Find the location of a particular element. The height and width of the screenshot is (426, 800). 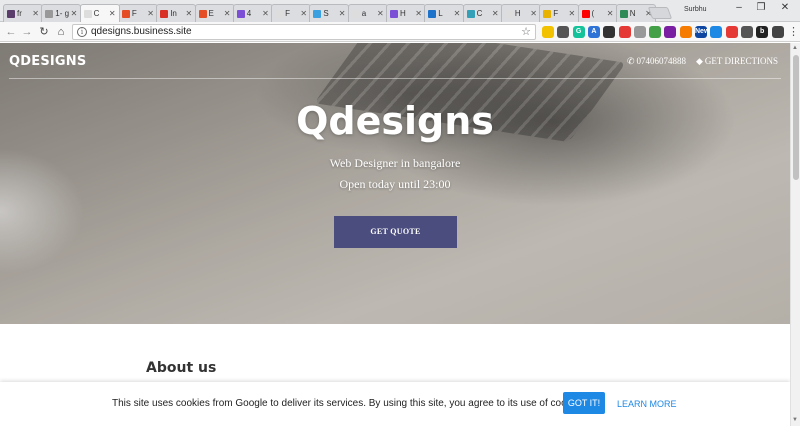

bookmark-star-icon: ☆ is located at coordinates (526, 31).